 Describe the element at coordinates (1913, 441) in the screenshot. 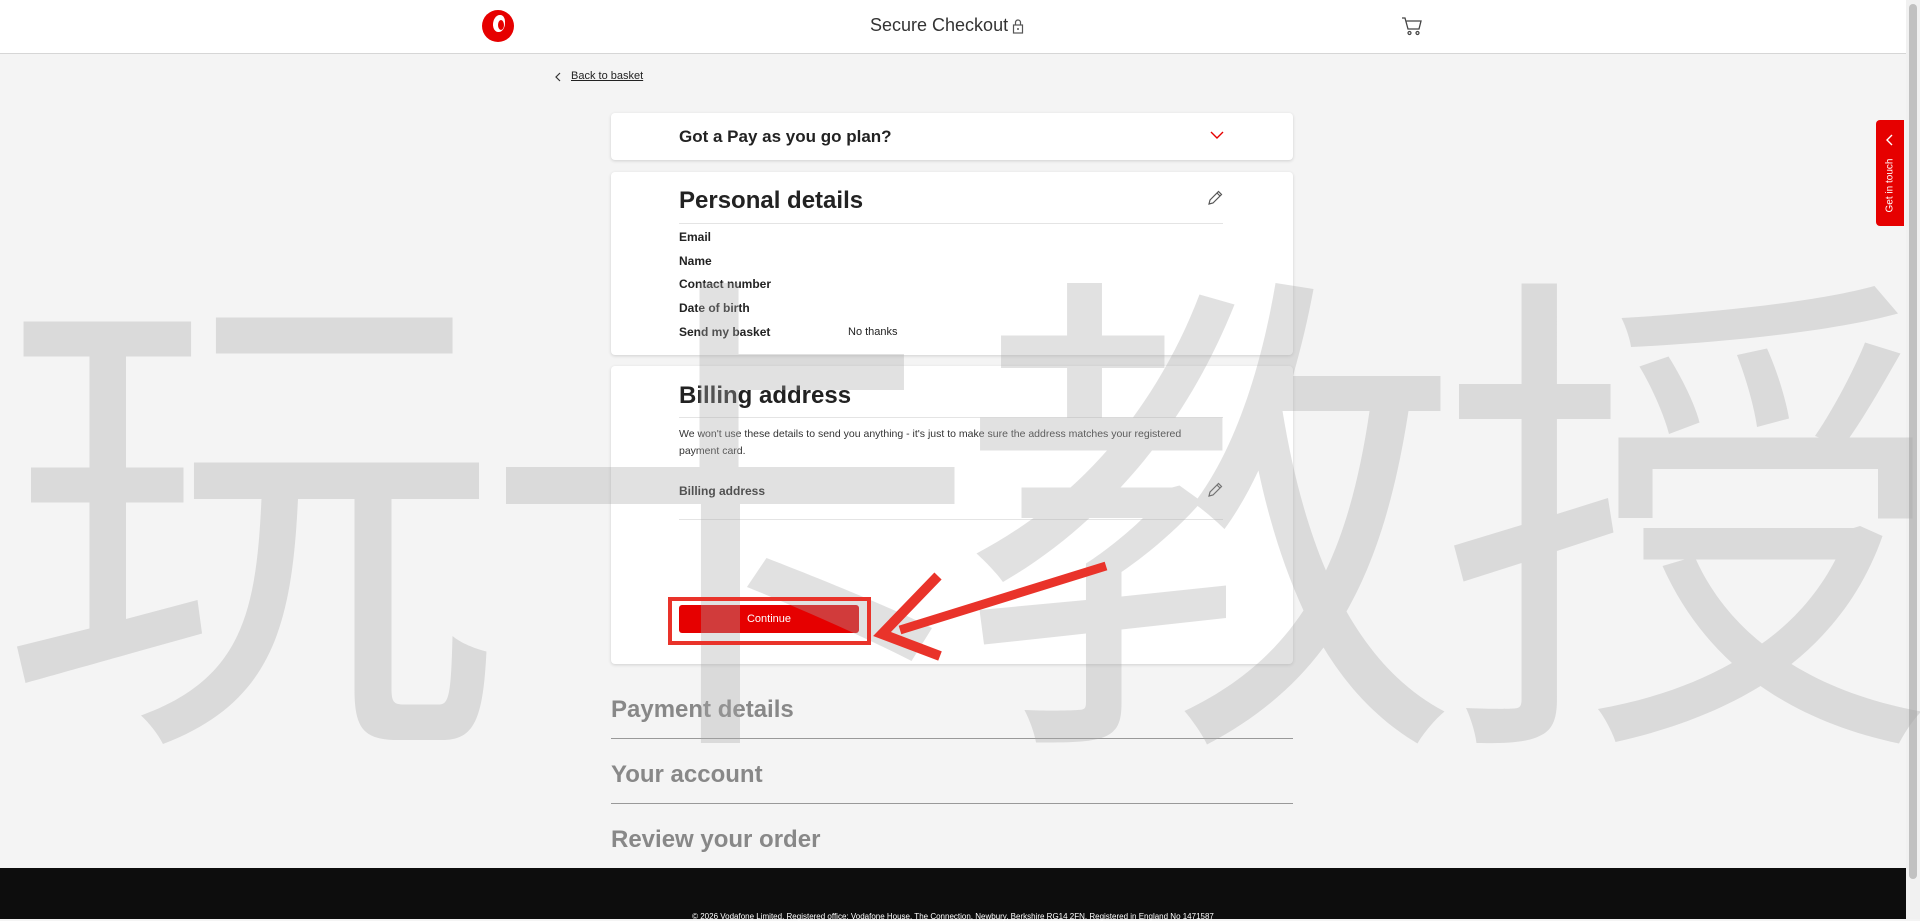

I see `scrollbar-thumb` at that location.